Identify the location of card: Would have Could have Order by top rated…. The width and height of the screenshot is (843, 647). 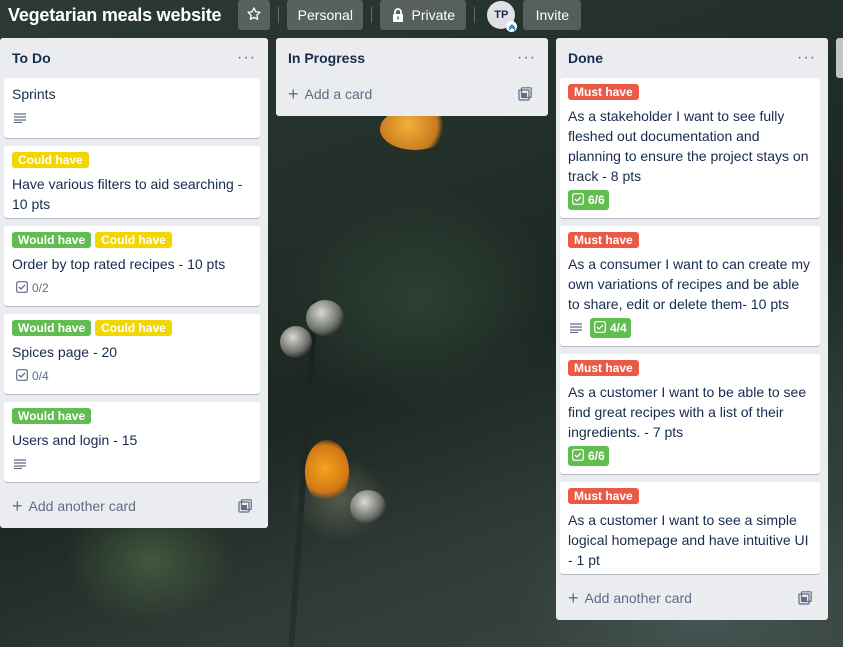
(132, 266).